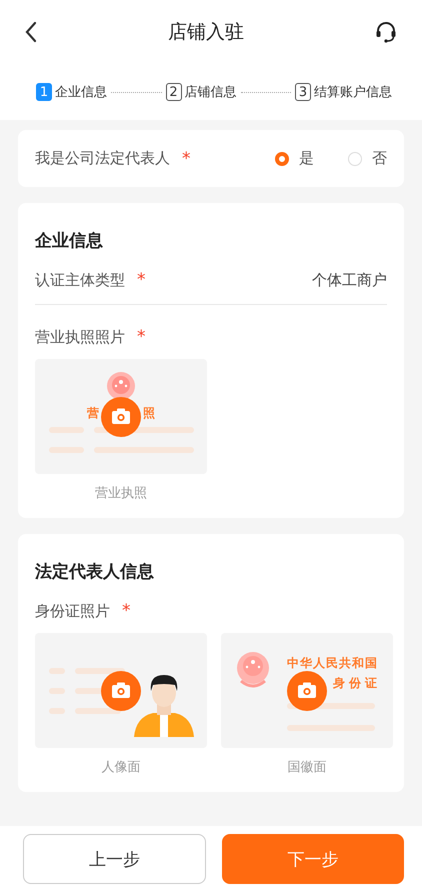 This screenshot has width=422, height=890. I want to click on section-title: 法定代表人信息, so click(95, 572).